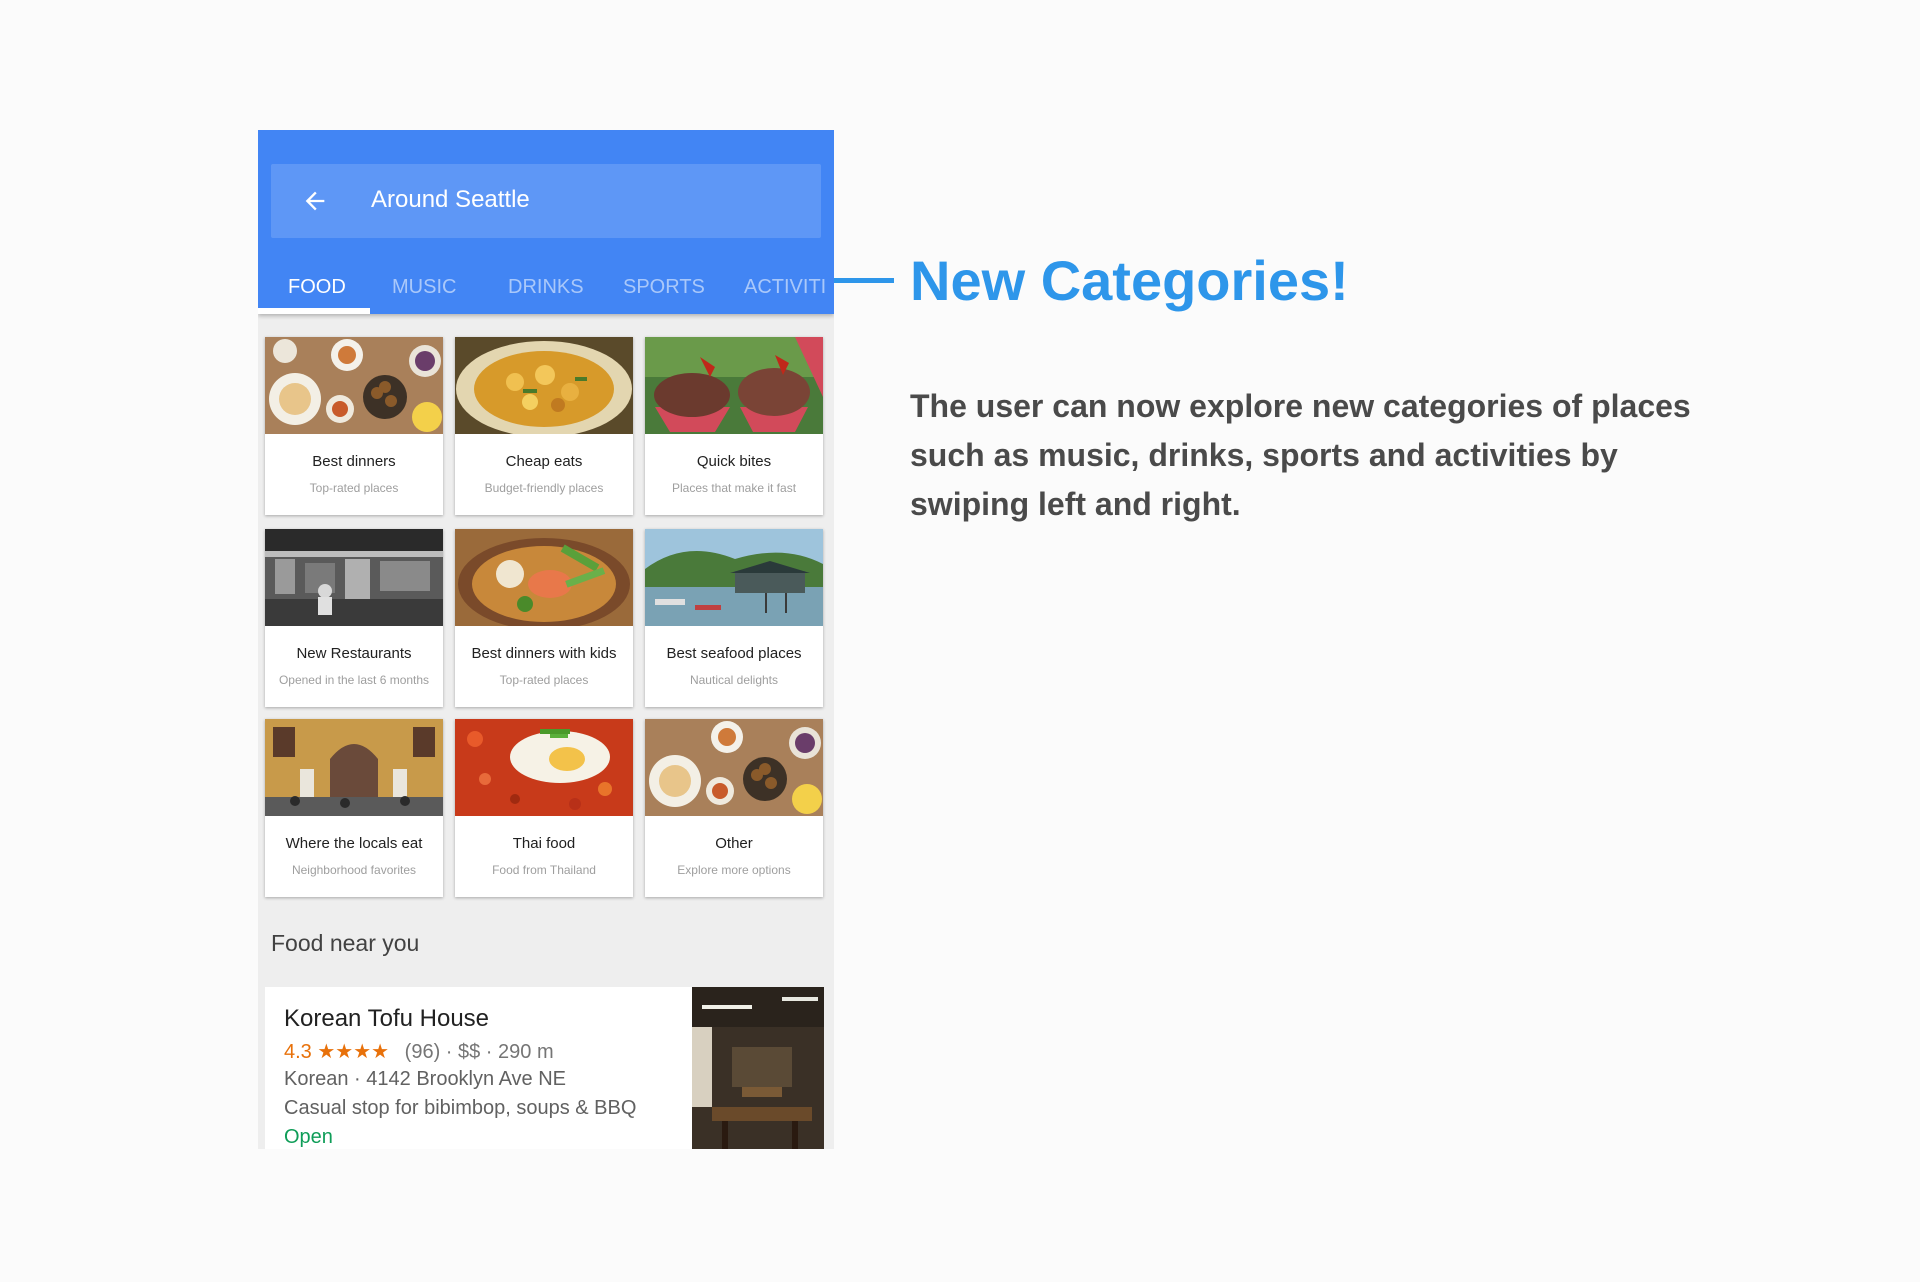 The height and width of the screenshot is (1282, 1920). Describe the element at coordinates (734, 870) in the screenshot. I see `category-subtitle: Explore more options` at that location.